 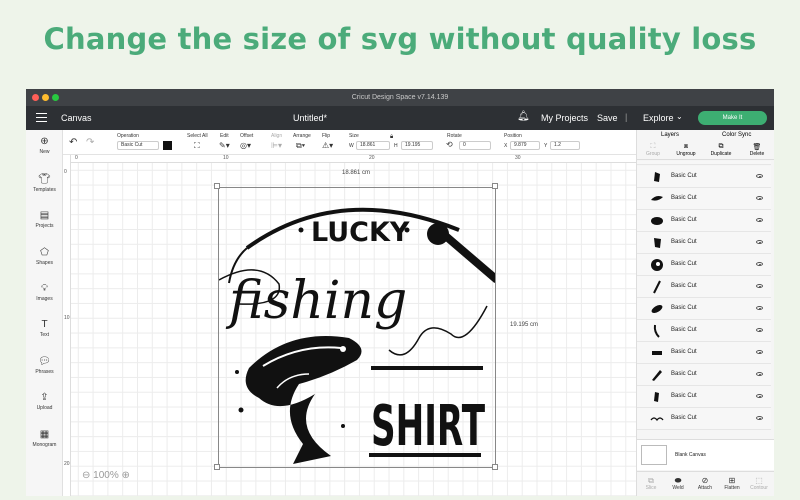 I want to click on rotate-input: 0, so click(x=475, y=145).